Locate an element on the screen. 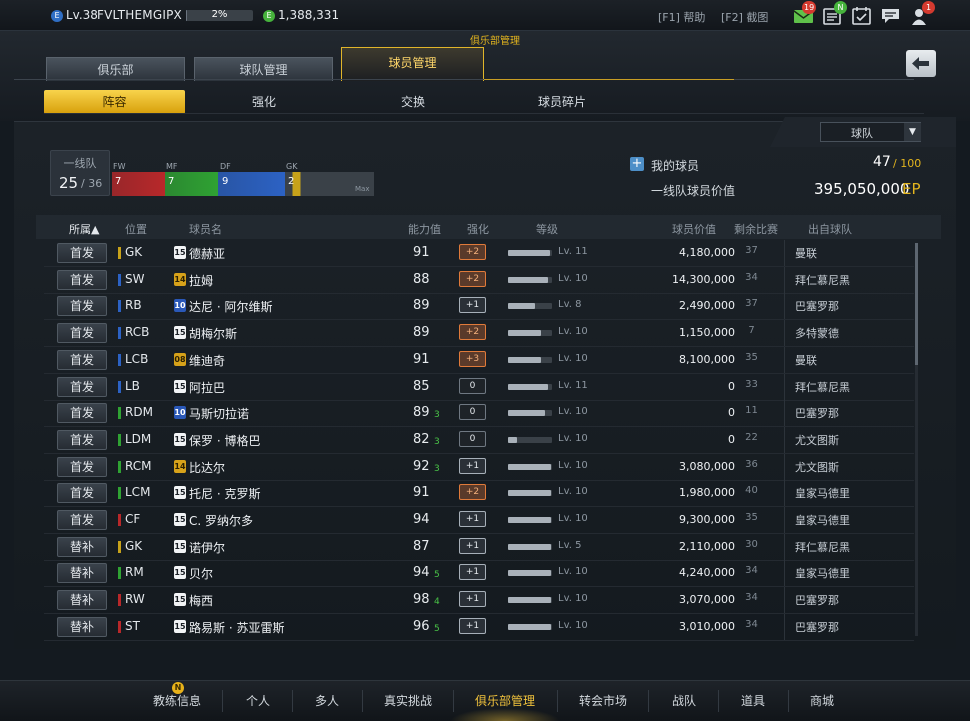 This screenshot has height=721, width=970. player-name: 比达尔 is located at coordinates (207, 467).